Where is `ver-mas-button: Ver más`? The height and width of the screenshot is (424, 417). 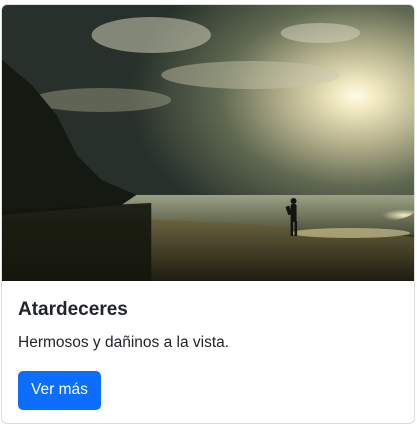
ver-mas-button: Ver más is located at coordinates (59, 391).